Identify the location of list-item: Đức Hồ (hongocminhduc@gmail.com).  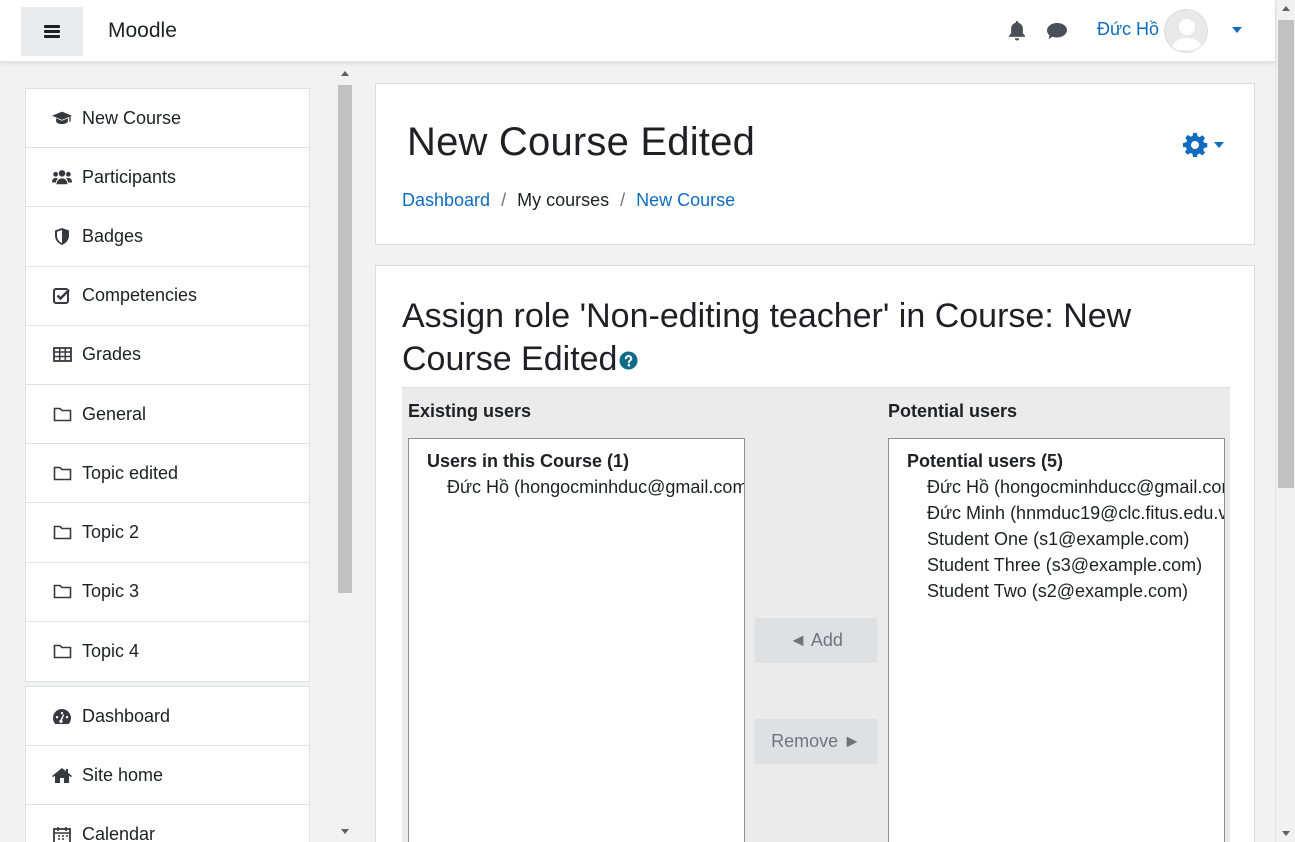
(576, 487).